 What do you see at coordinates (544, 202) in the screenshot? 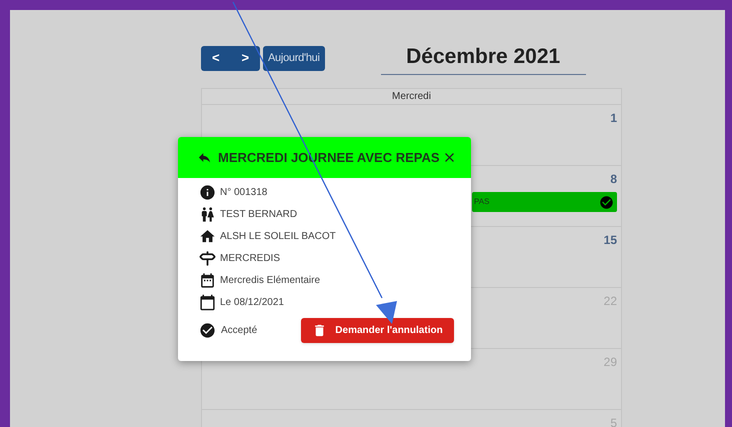
I see `event-bar: PAS` at bounding box center [544, 202].